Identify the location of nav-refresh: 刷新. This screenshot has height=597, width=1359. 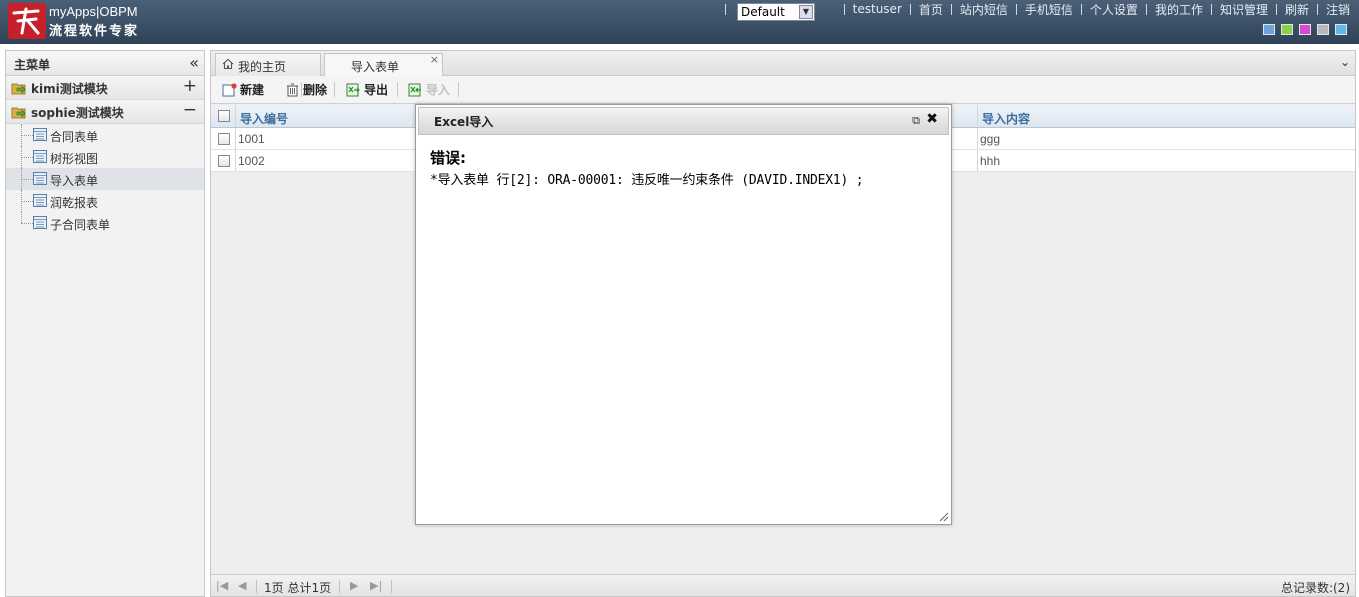
(1297, 9).